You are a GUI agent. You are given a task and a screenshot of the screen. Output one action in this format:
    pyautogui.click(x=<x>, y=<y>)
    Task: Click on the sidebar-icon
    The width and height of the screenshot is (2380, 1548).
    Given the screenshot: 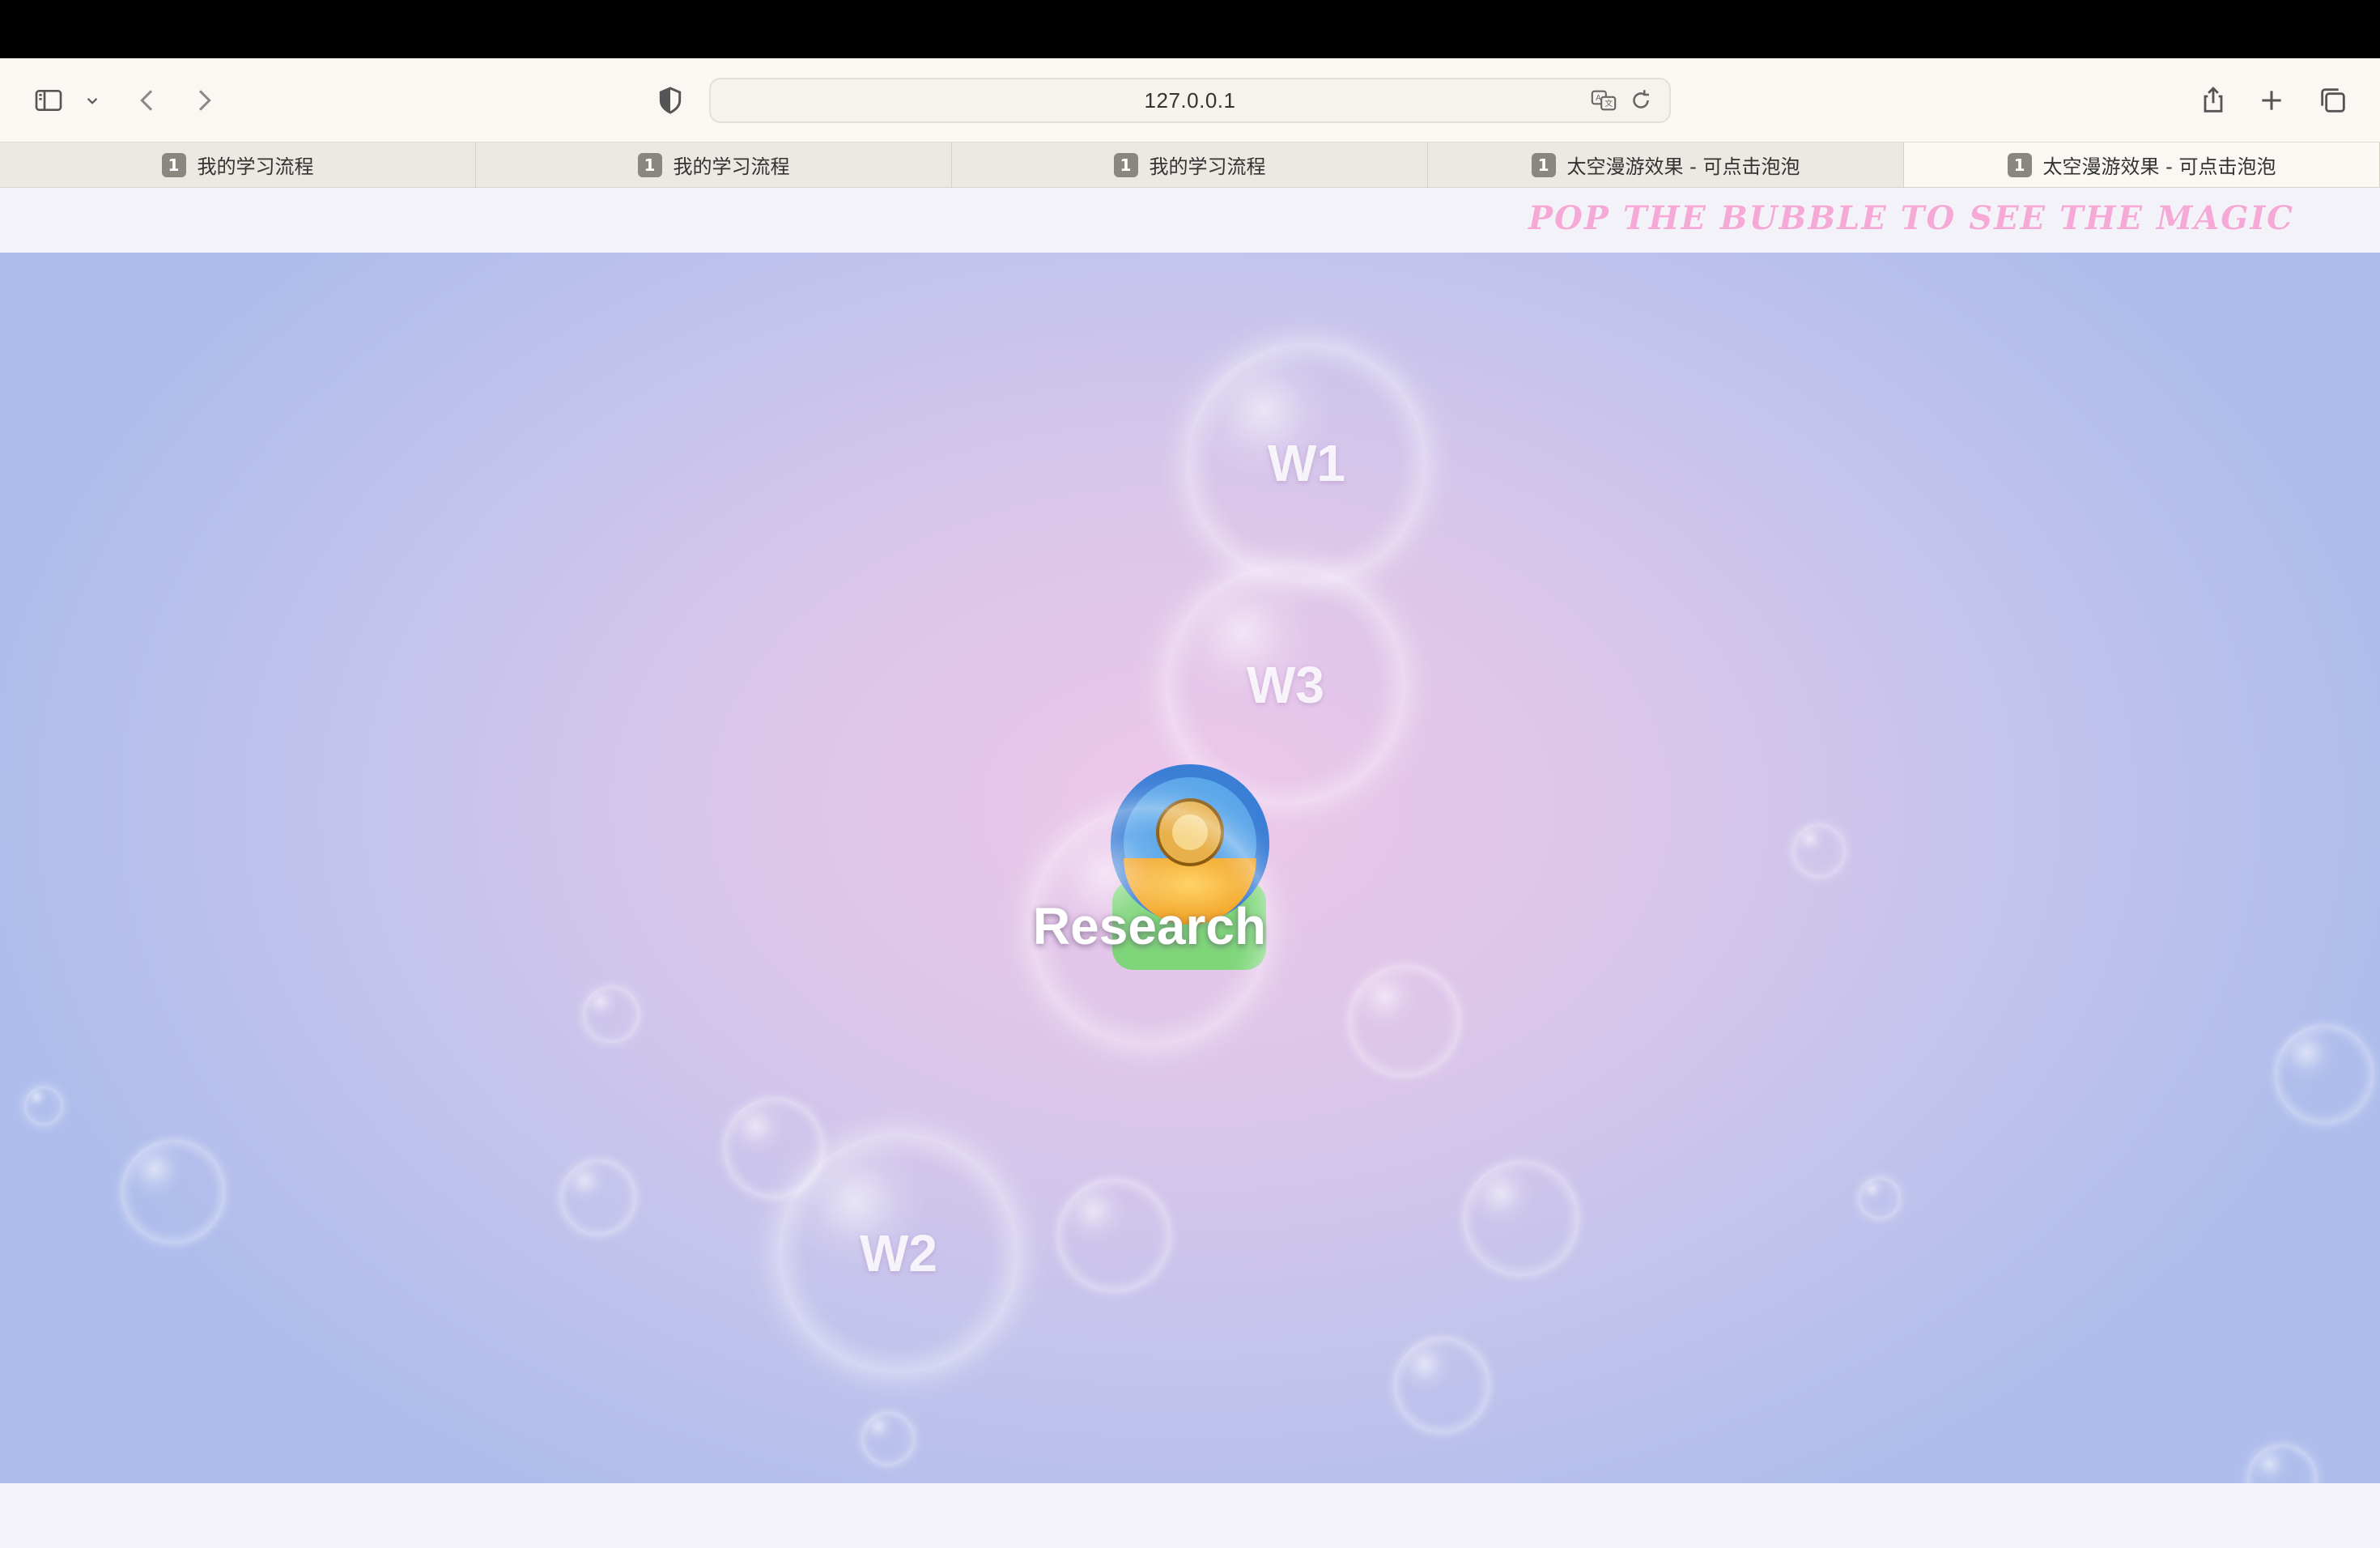 What is the action you would take?
    pyautogui.click(x=48, y=100)
    